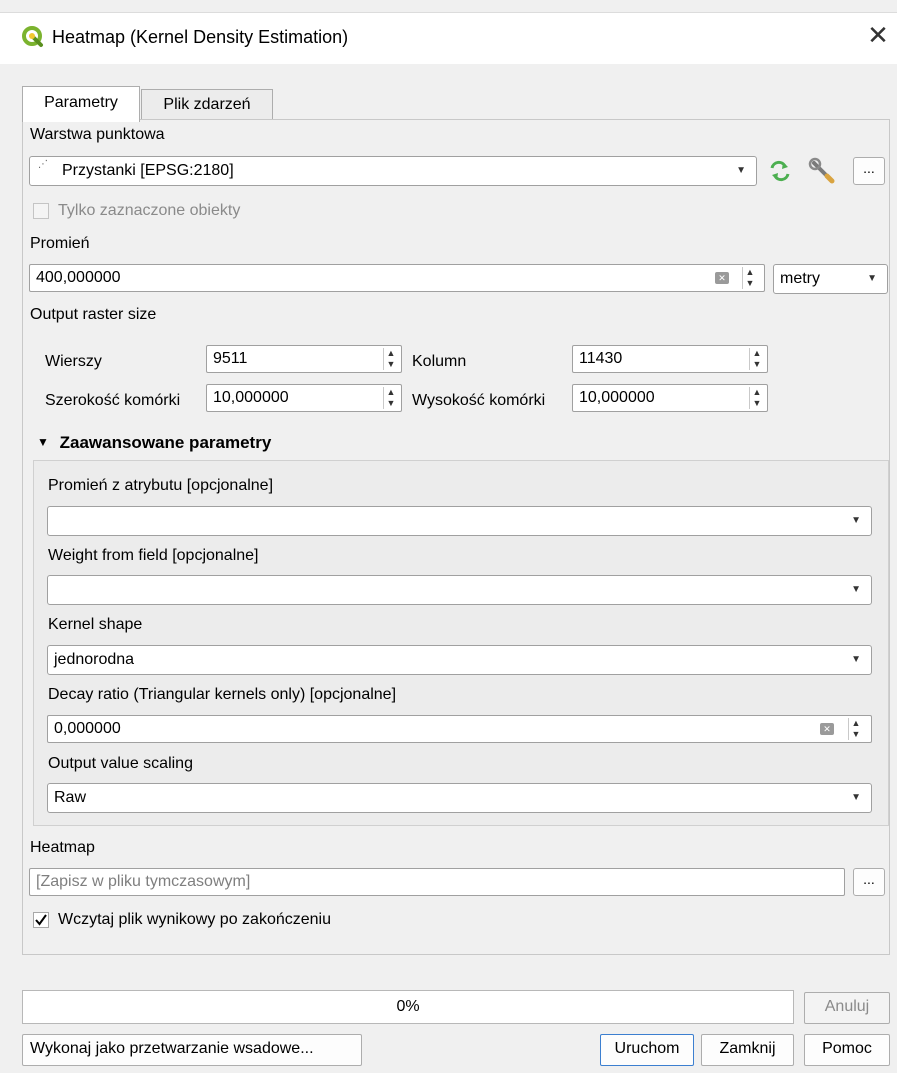 This screenshot has width=897, height=1073. I want to click on cell-width-label: Szerokość komórki, so click(113, 400).